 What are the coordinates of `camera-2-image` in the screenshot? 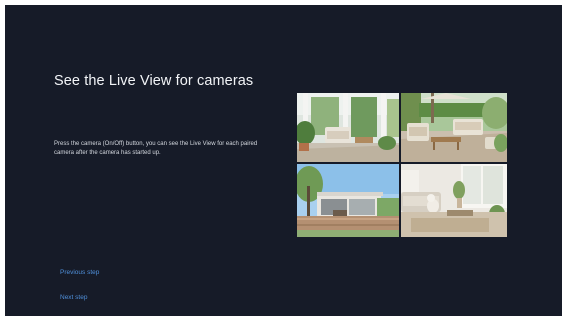 It's located at (454, 127).